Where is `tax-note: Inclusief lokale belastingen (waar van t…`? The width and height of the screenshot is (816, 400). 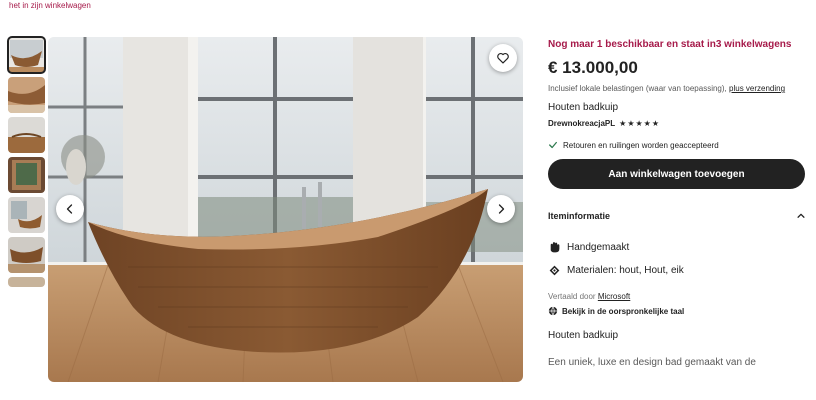 tax-note: Inclusief lokale belastingen (waar van t… is located at coordinates (677, 88).